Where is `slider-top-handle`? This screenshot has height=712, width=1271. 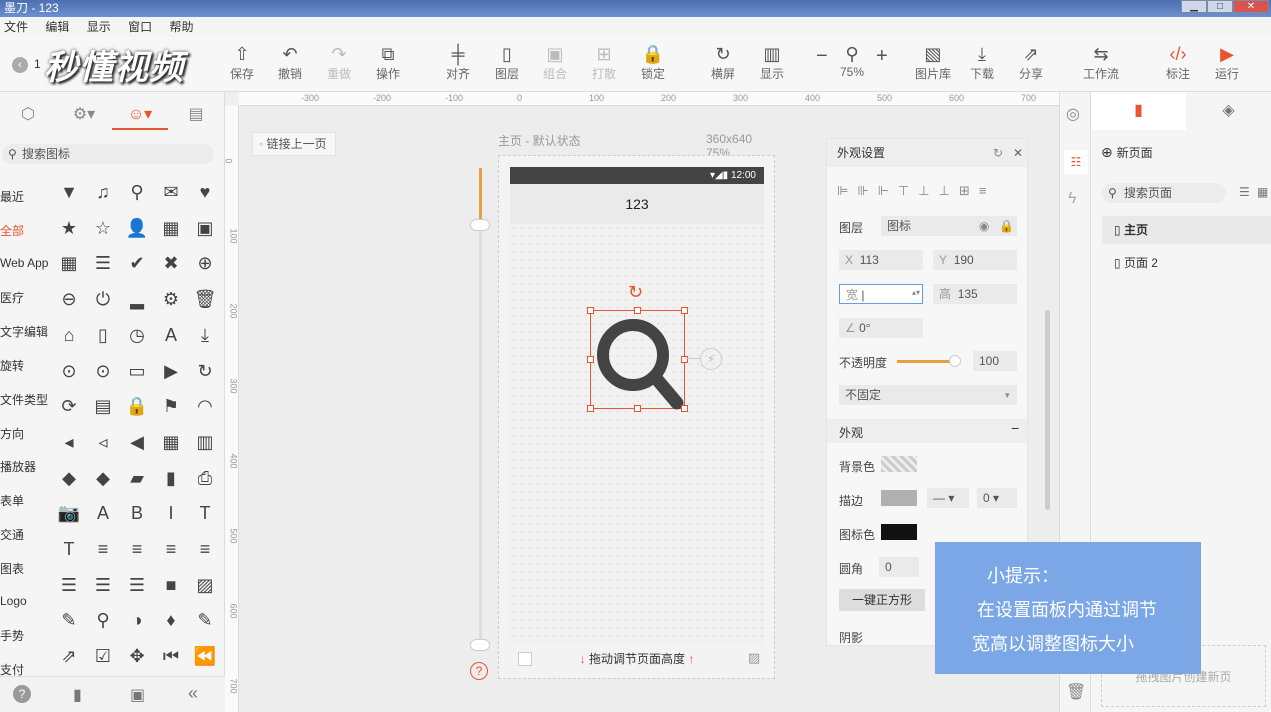
slider-top-handle is located at coordinates (480, 225).